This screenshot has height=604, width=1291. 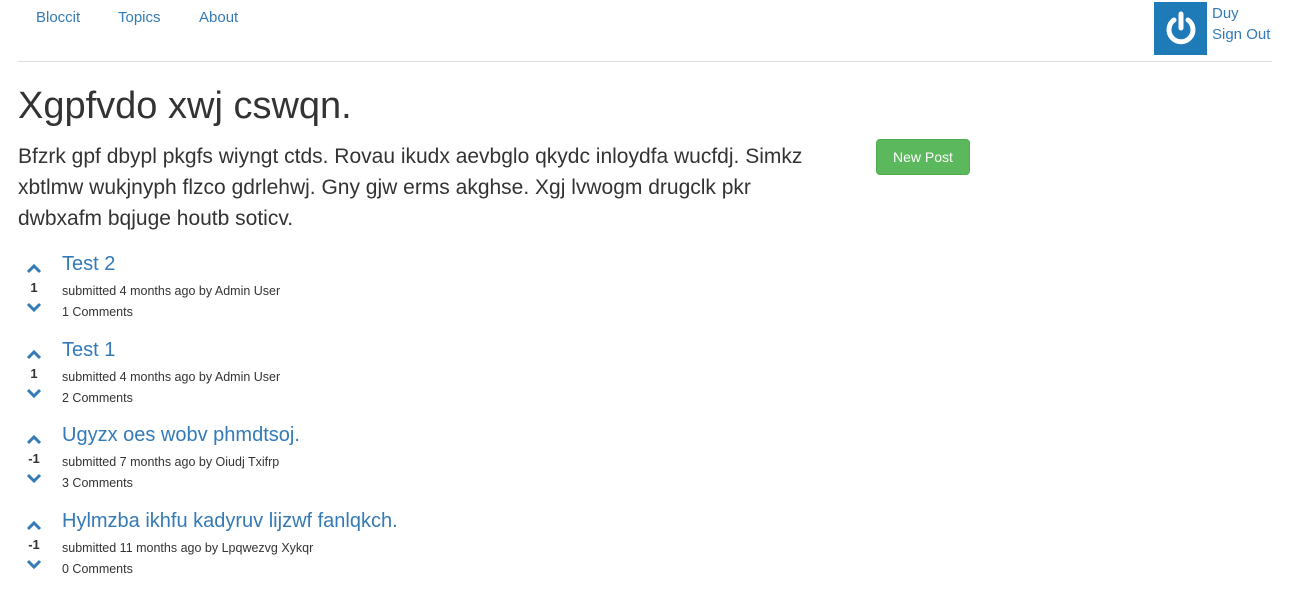 I want to click on post-title-link: Hylmzba ikhfu kadyruv lijzwf fanlqkch., so click(x=230, y=521).